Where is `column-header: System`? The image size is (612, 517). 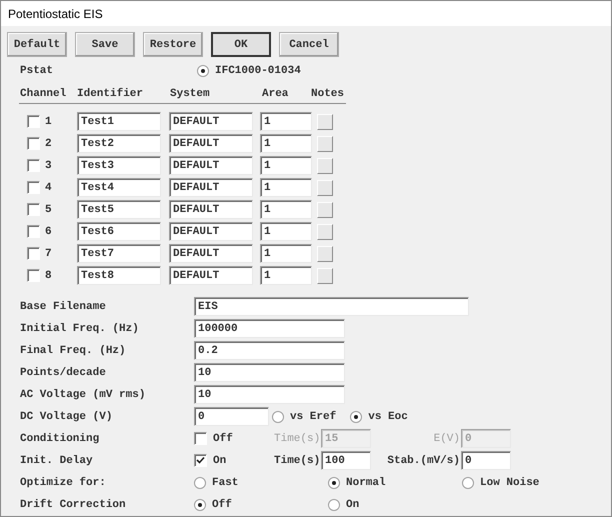
column-header: System is located at coordinates (190, 94).